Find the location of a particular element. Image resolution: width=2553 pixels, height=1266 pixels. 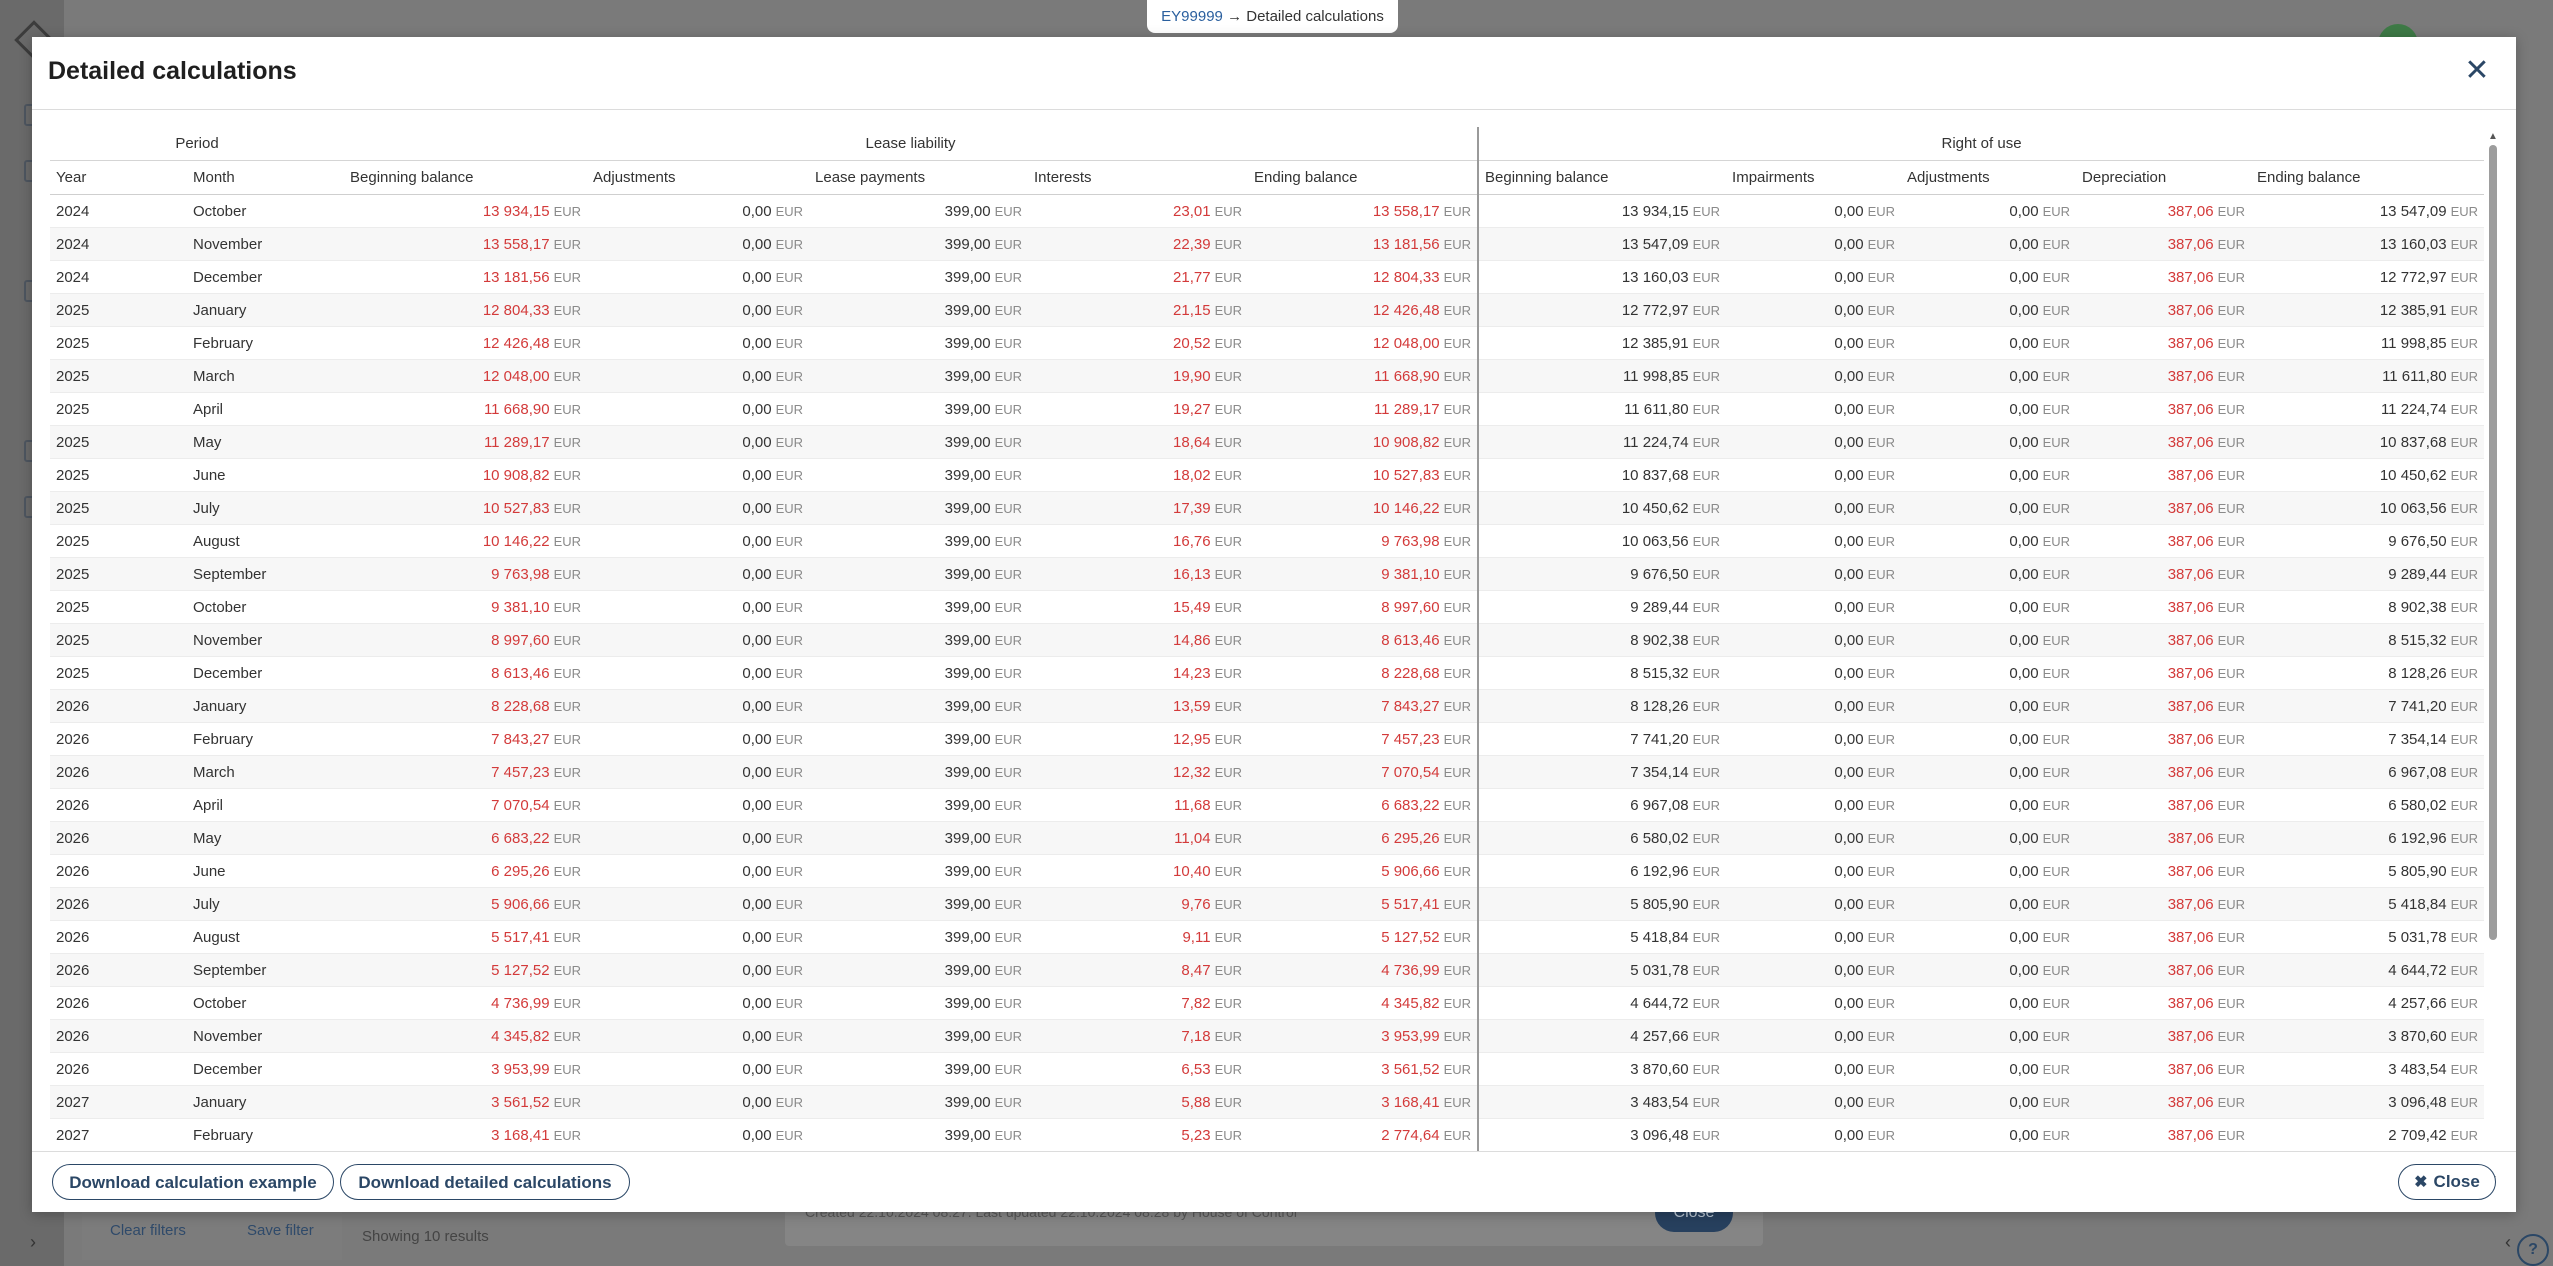

cell-month: October is located at coordinates (266, 1003).